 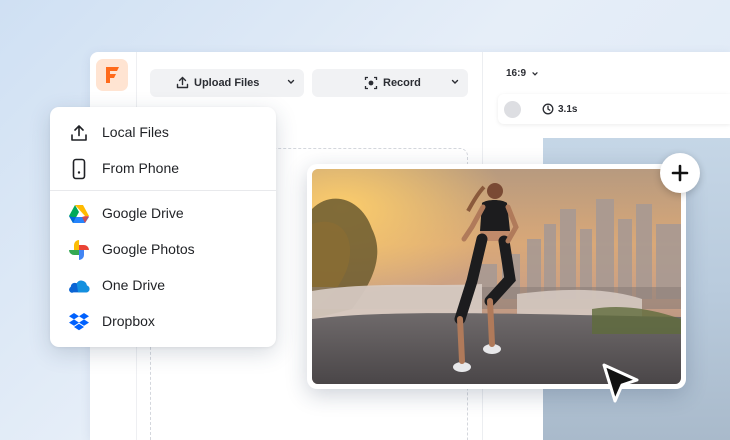 I want to click on menu-item-local-files: Local Files, so click(x=163, y=132).